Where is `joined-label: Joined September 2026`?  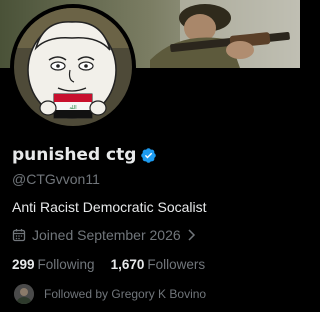
joined-label: Joined September 2026 is located at coordinates (106, 235).